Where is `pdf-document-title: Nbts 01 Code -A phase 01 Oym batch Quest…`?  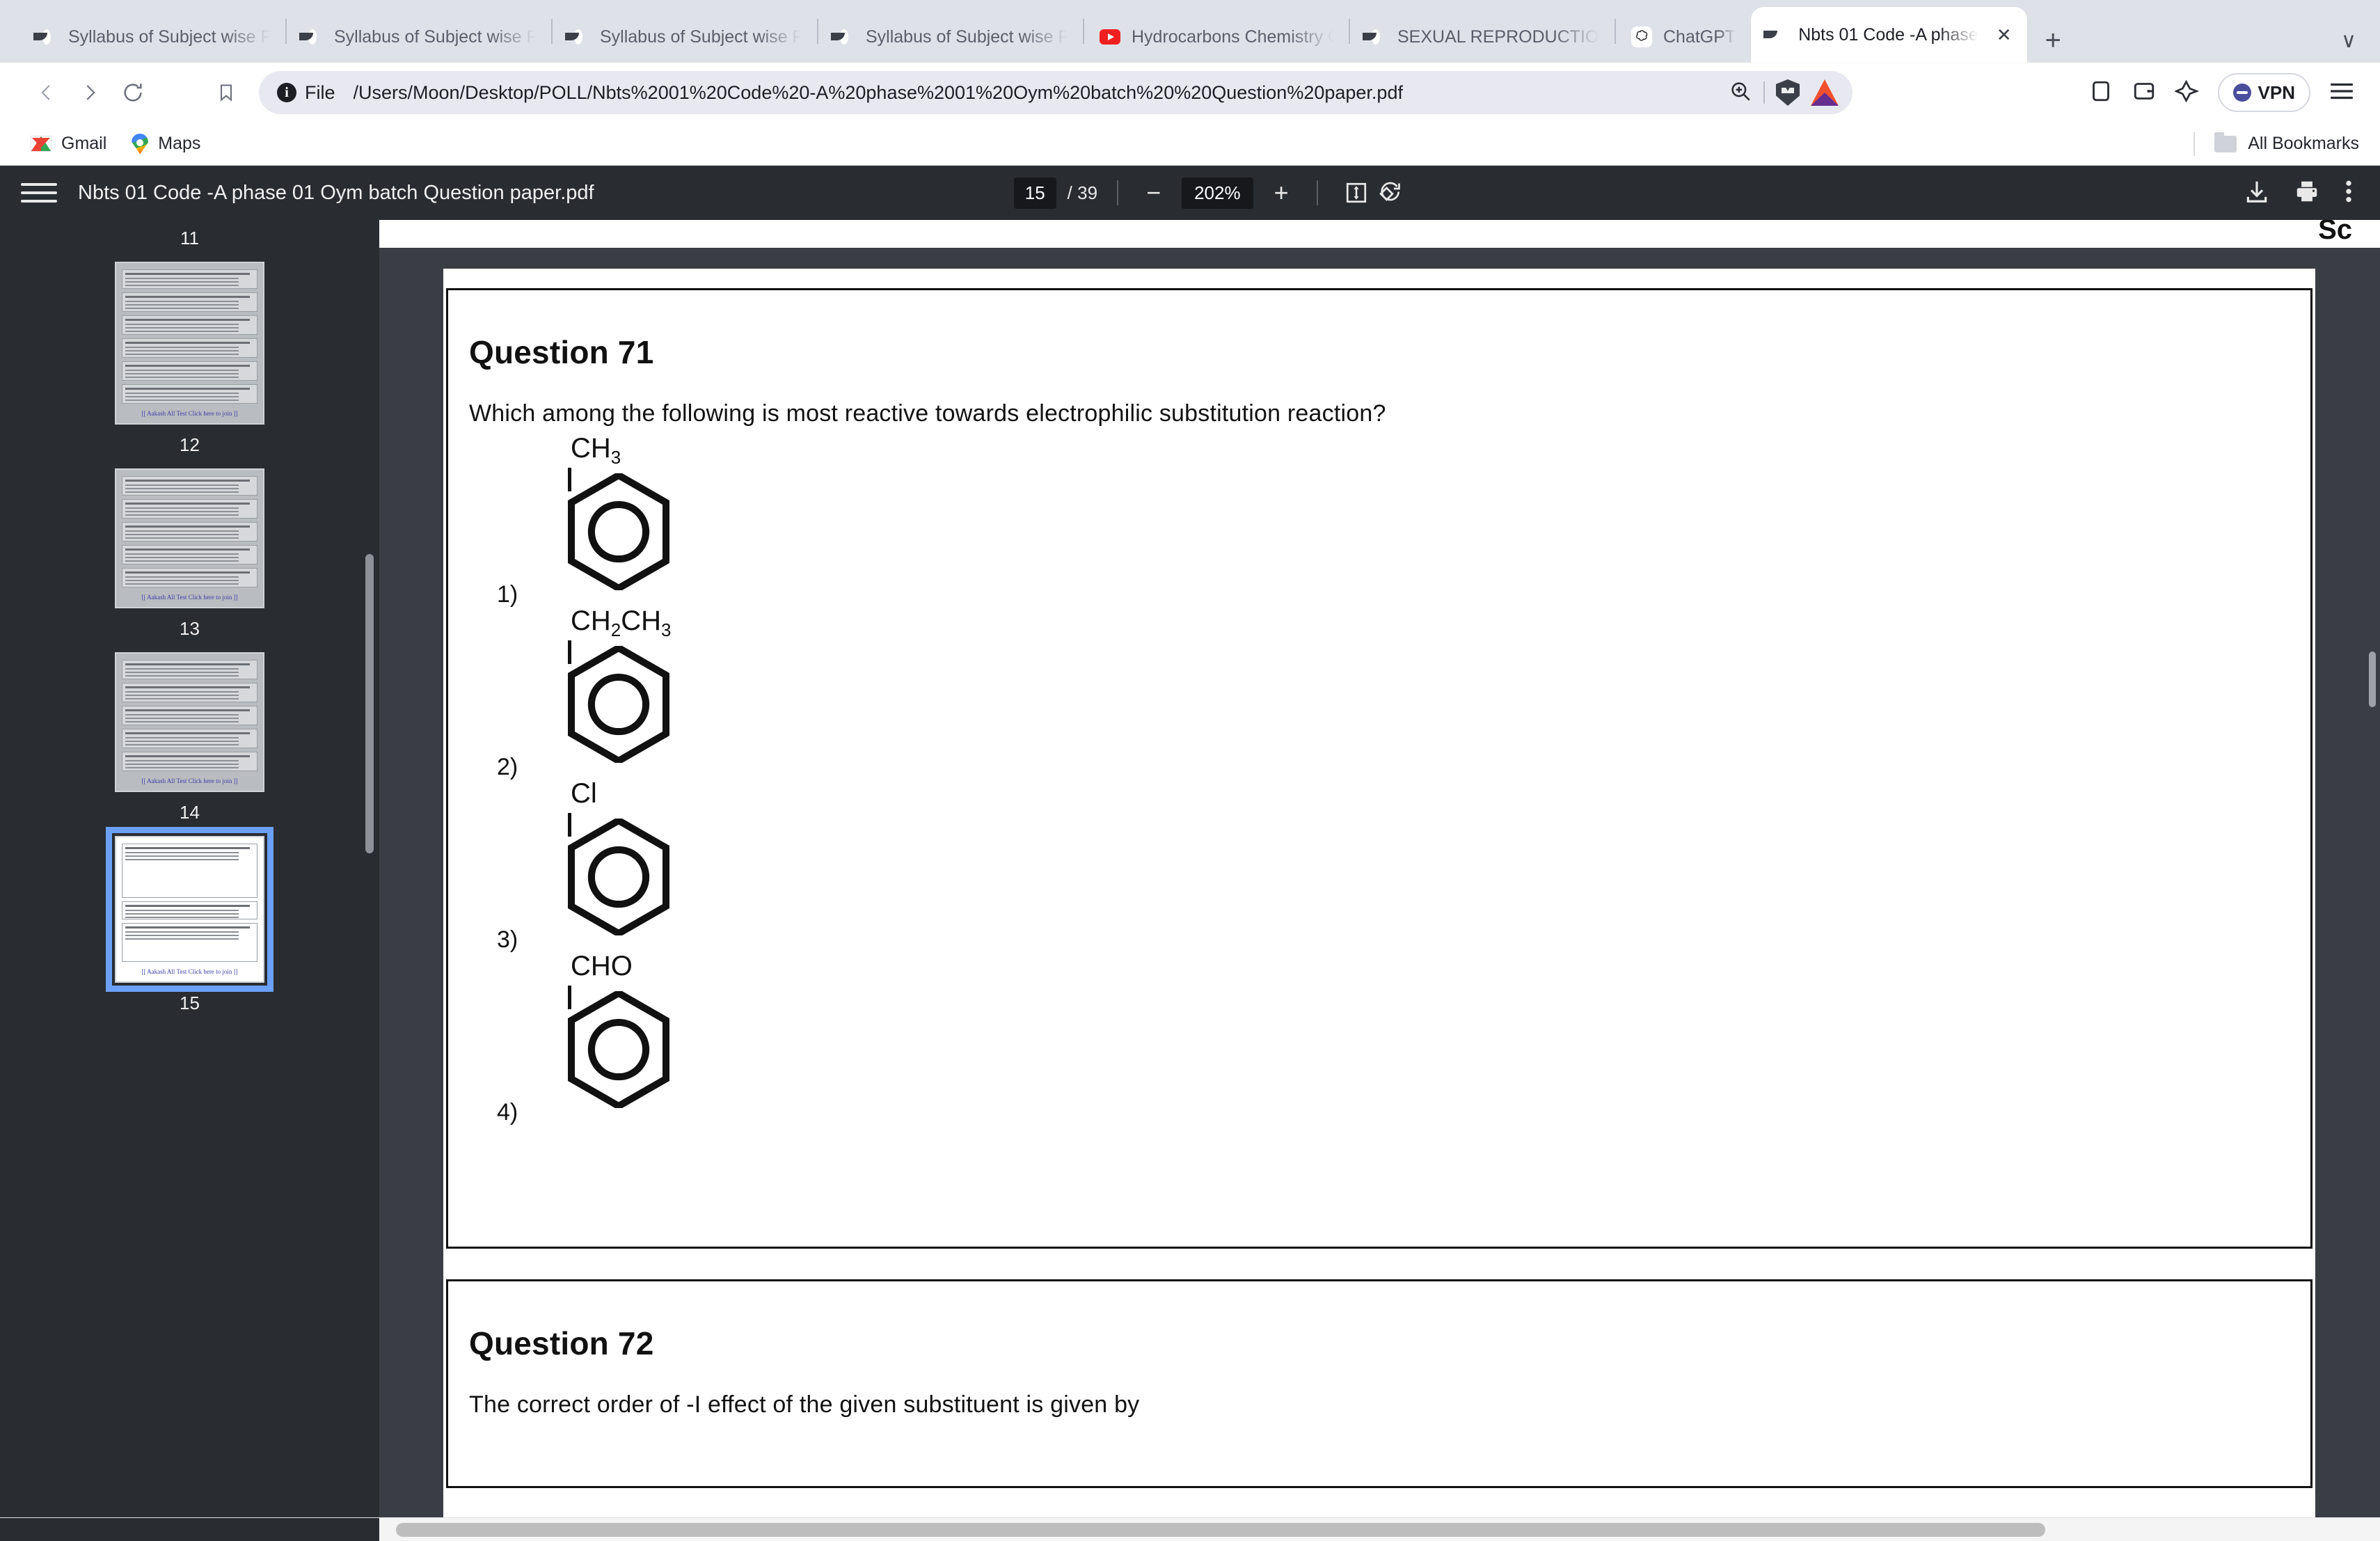 pdf-document-title: Nbts 01 Code -A phase 01 Oym batch Quest… is located at coordinates (336, 192).